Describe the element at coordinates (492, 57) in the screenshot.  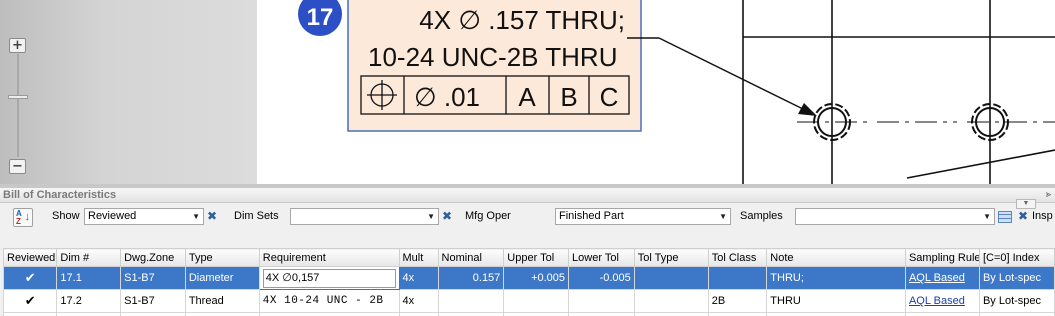
I see `callout-line2: 10-24 UNC-2B THRU` at that location.